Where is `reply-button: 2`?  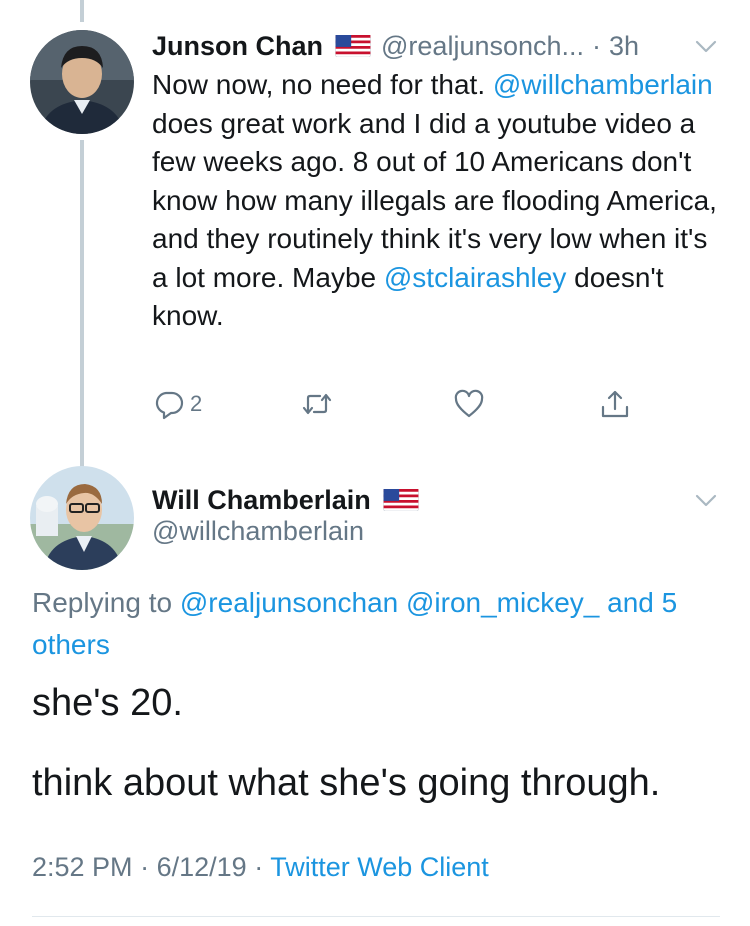
reply-button: 2 is located at coordinates (177, 404).